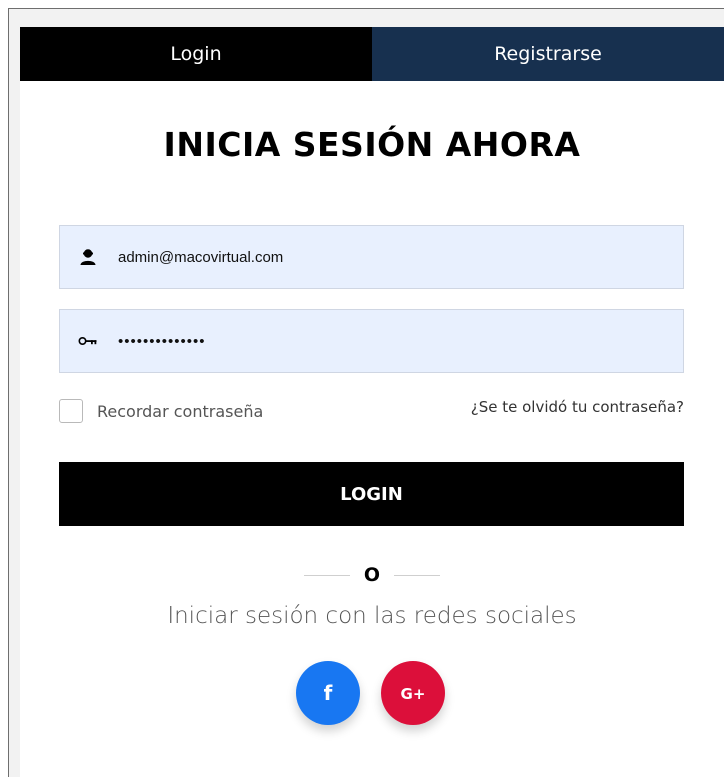 The width and height of the screenshot is (724, 777). Describe the element at coordinates (88, 257) in the screenshot. I see `user-icon` at that location.